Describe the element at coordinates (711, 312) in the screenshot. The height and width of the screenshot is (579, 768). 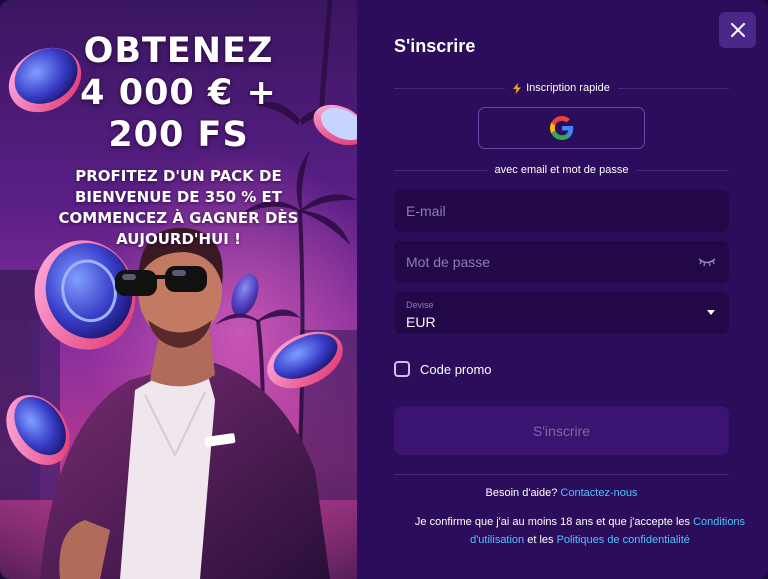
I see `caret-down-icon` at that location.